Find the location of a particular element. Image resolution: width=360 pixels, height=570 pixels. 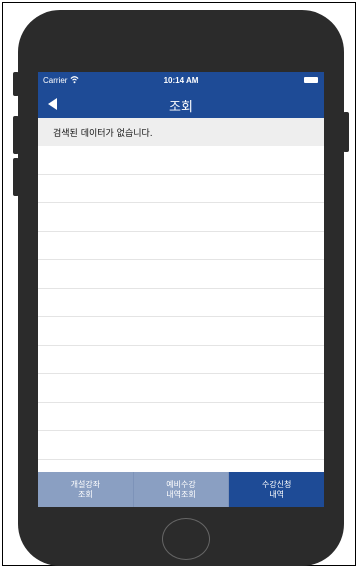

navigation-bar: 조회 is located at coordinates (181, 104).